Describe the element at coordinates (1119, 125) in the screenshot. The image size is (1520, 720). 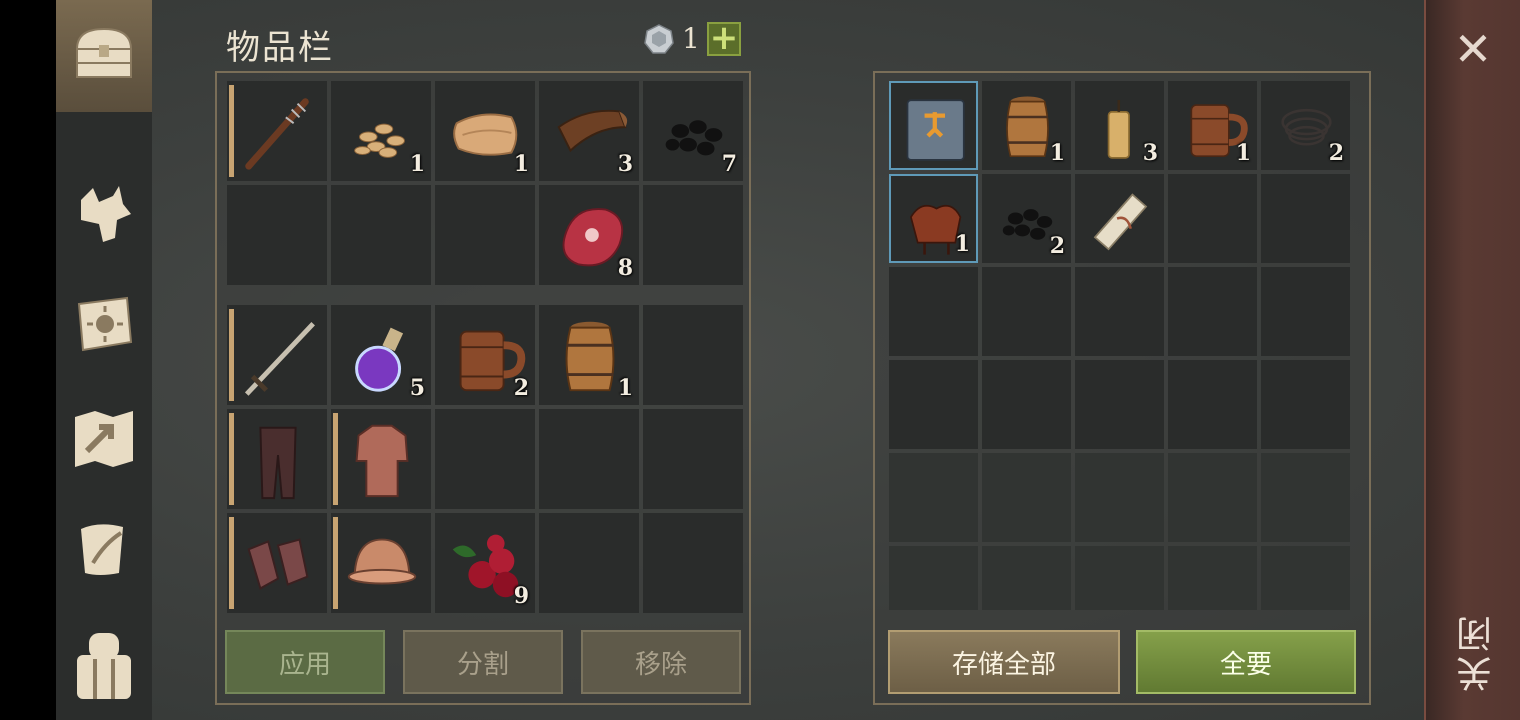
I see `item-slot-candle: 3` at that location.